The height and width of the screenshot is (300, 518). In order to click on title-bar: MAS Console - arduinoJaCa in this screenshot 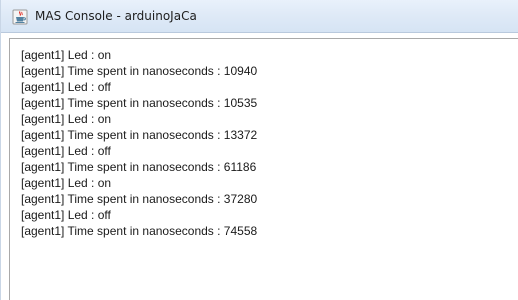, I will do `click(259, 16)`.